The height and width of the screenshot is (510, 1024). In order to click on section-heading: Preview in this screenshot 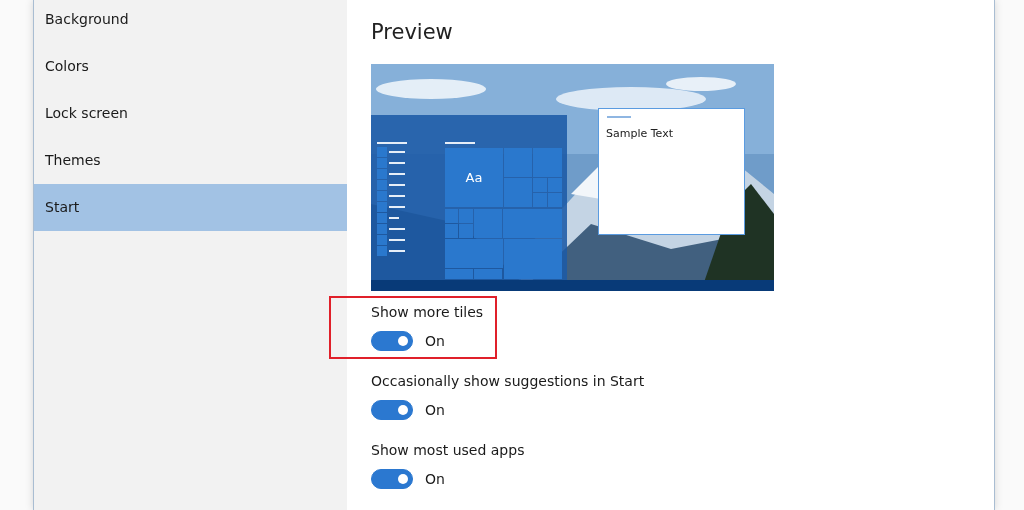, I will do `click(412, 32)`.